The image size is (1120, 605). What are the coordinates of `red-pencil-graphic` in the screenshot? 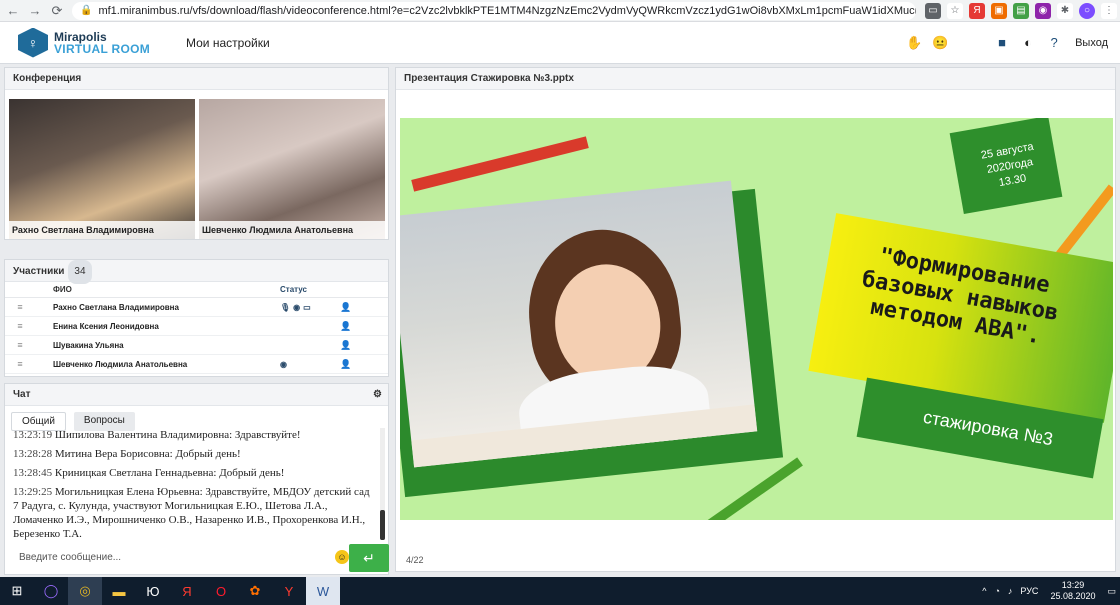 It's located at (500, 164).